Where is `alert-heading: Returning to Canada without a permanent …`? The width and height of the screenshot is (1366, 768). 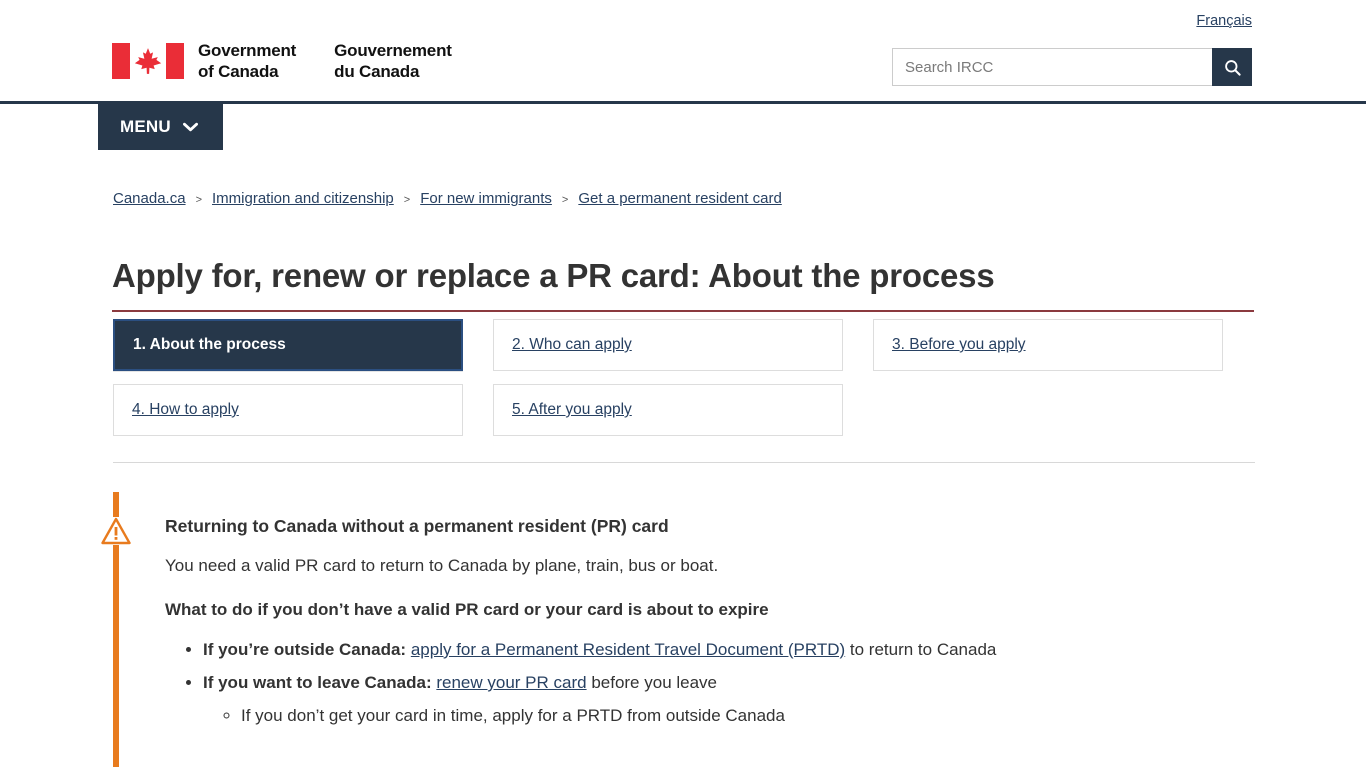
alert-heading: Returning to Canada without a permanent … is located at coordinates (417, 526).